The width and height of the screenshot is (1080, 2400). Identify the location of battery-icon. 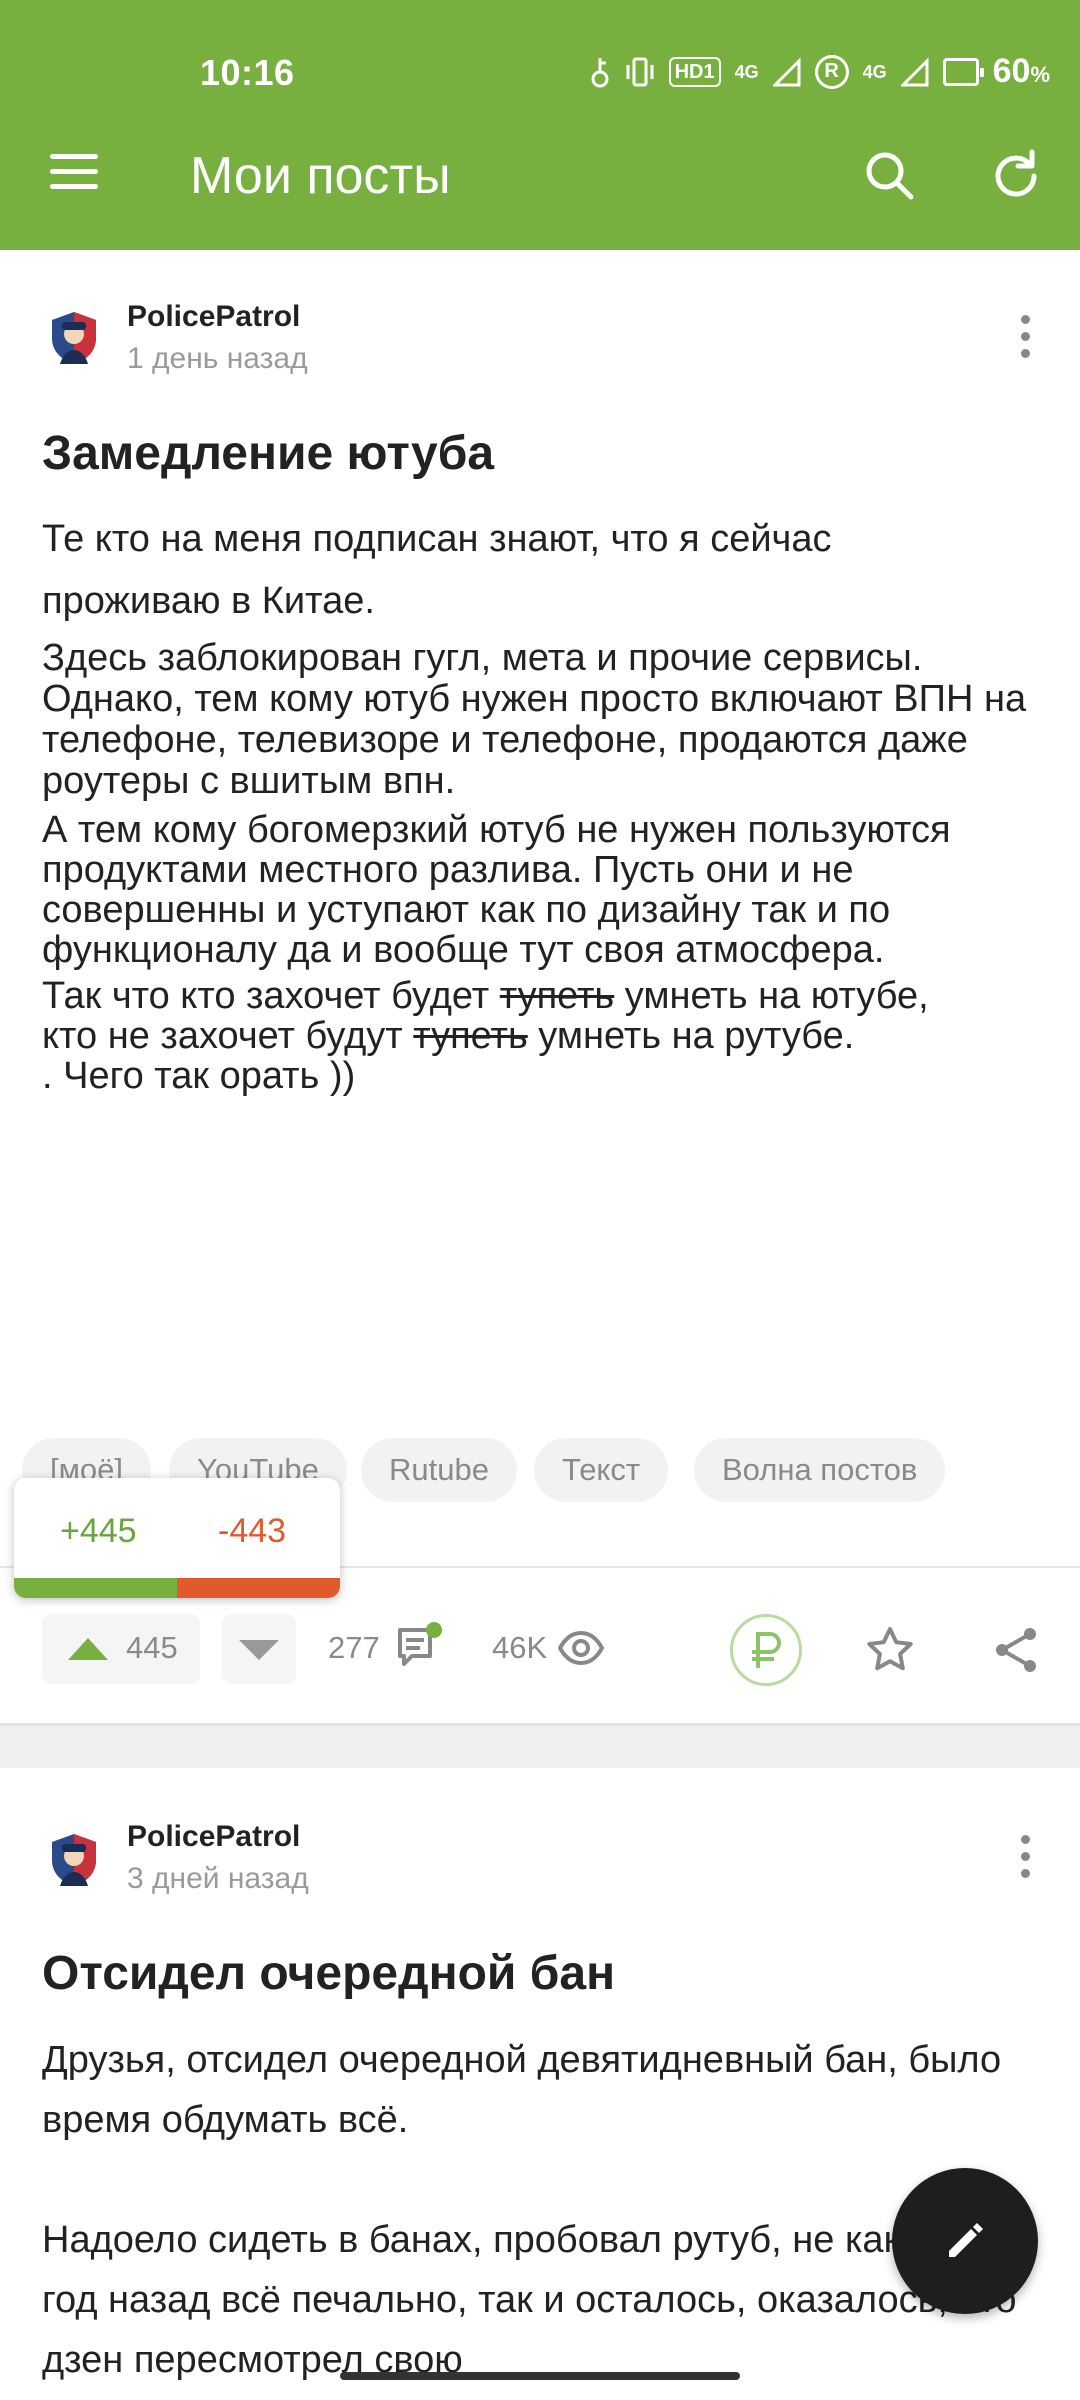
(963, 71).